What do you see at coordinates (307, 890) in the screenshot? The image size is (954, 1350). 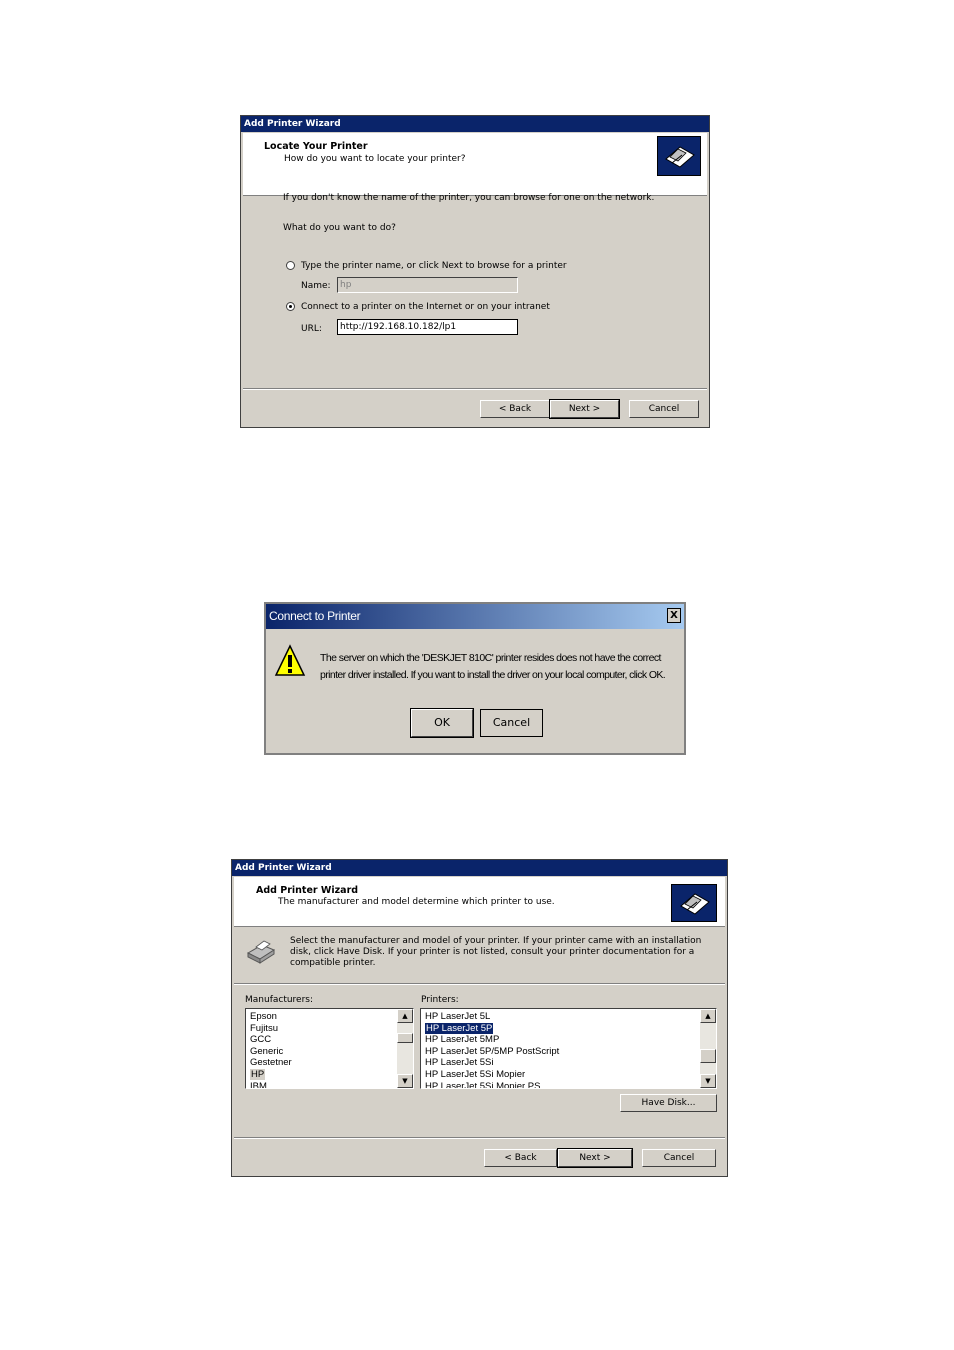 I see `header-title: Add Printer Wizard` at bounding box center [307, 890].